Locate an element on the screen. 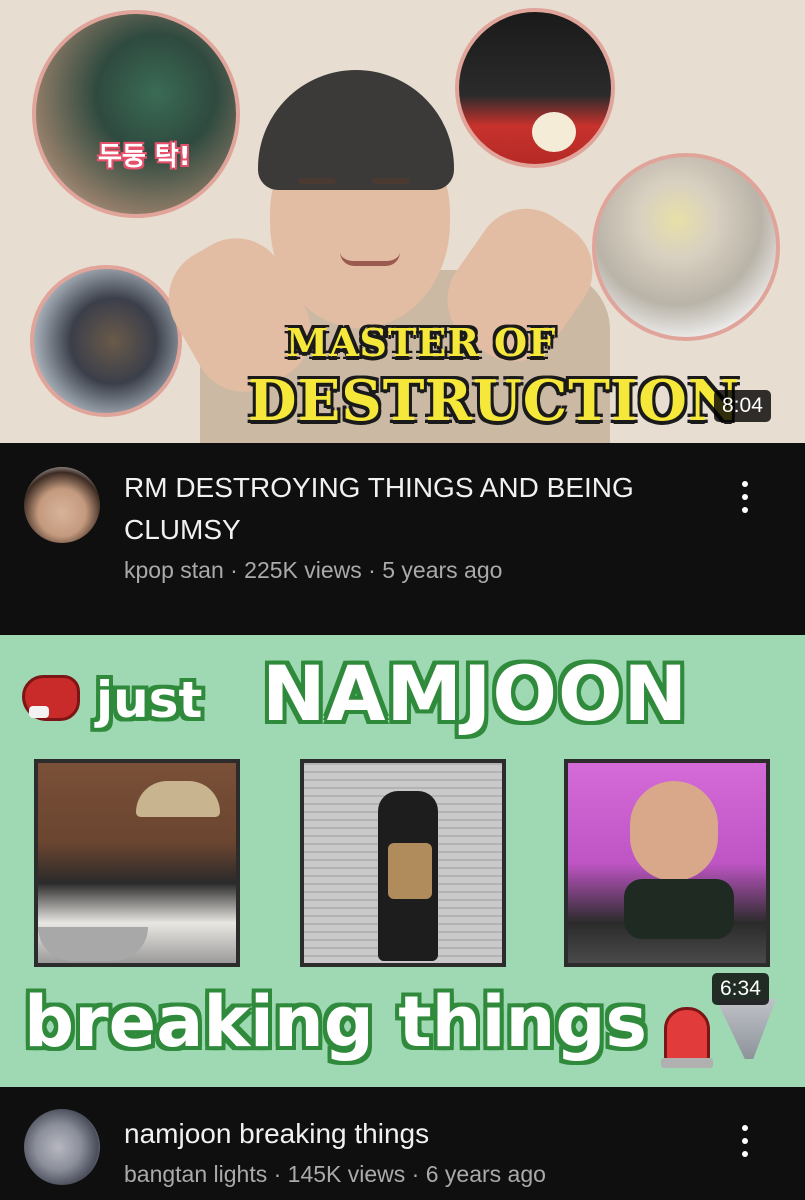  thumbnail-title-line2: DESTRUCTION is located at coordinates (494, 401).